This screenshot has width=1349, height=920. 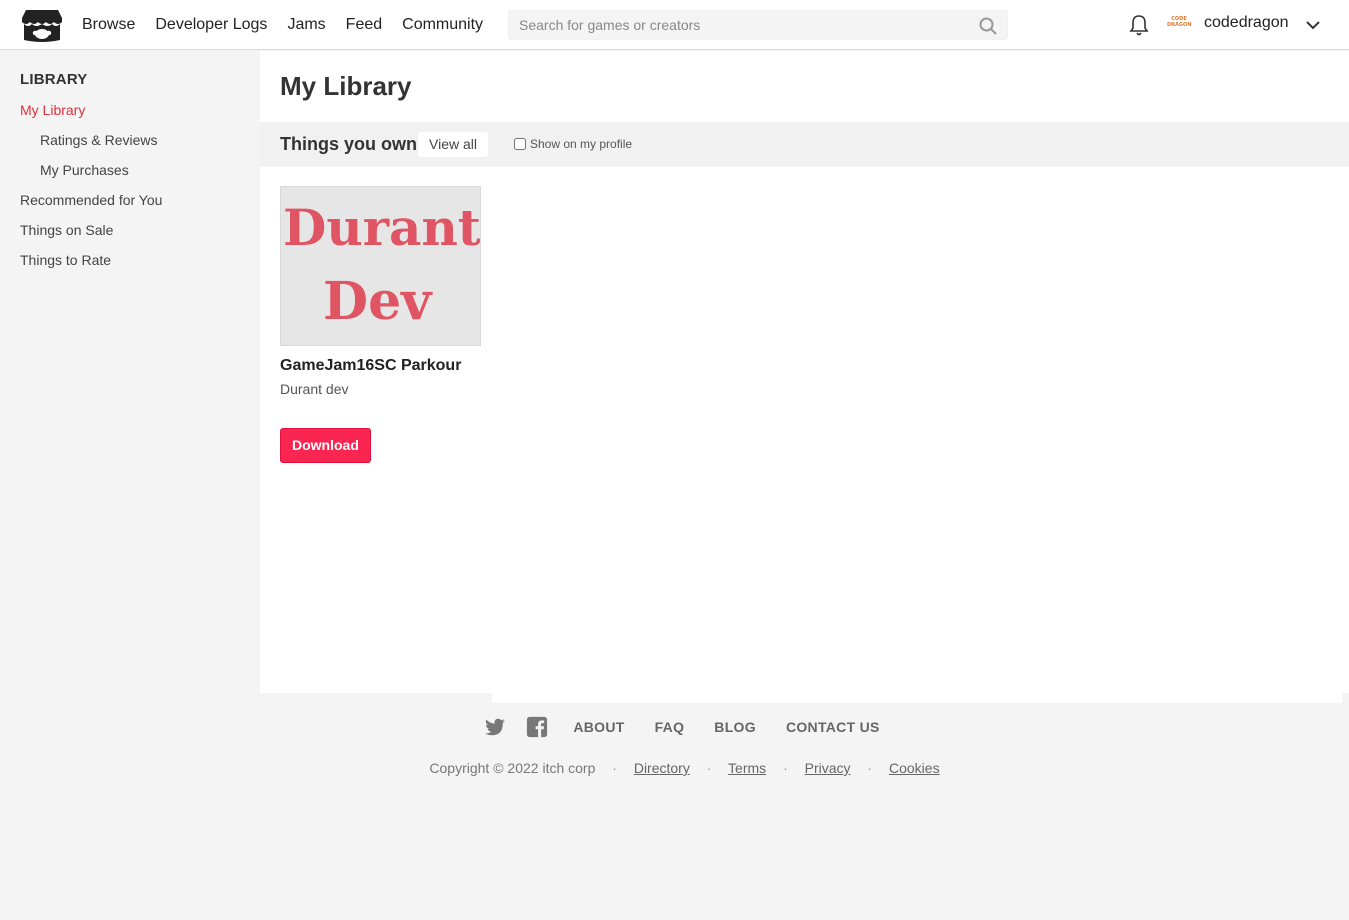 What do you see at coordinates (364, 25) in the screenshot?
I see `nav-feed: Feed` at bounding box center [364, 25].